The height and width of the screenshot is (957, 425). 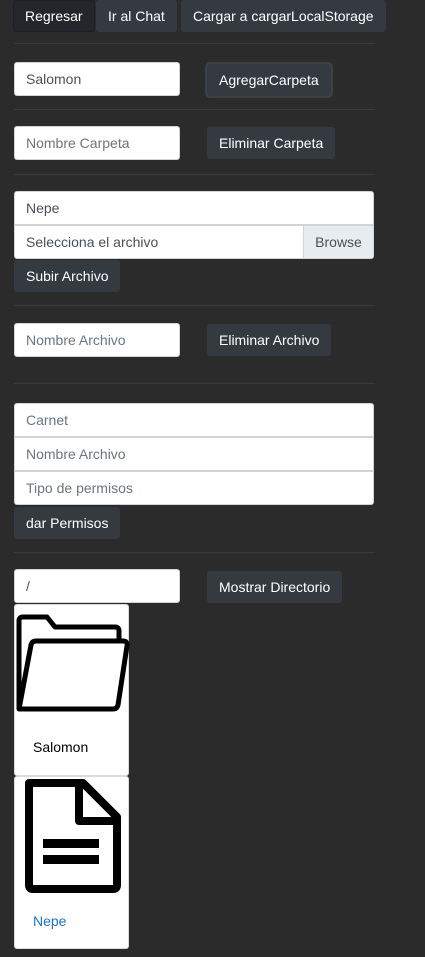 I want to click on file-picker-label: Selecciona el archivo, so click(x=92, y=242).